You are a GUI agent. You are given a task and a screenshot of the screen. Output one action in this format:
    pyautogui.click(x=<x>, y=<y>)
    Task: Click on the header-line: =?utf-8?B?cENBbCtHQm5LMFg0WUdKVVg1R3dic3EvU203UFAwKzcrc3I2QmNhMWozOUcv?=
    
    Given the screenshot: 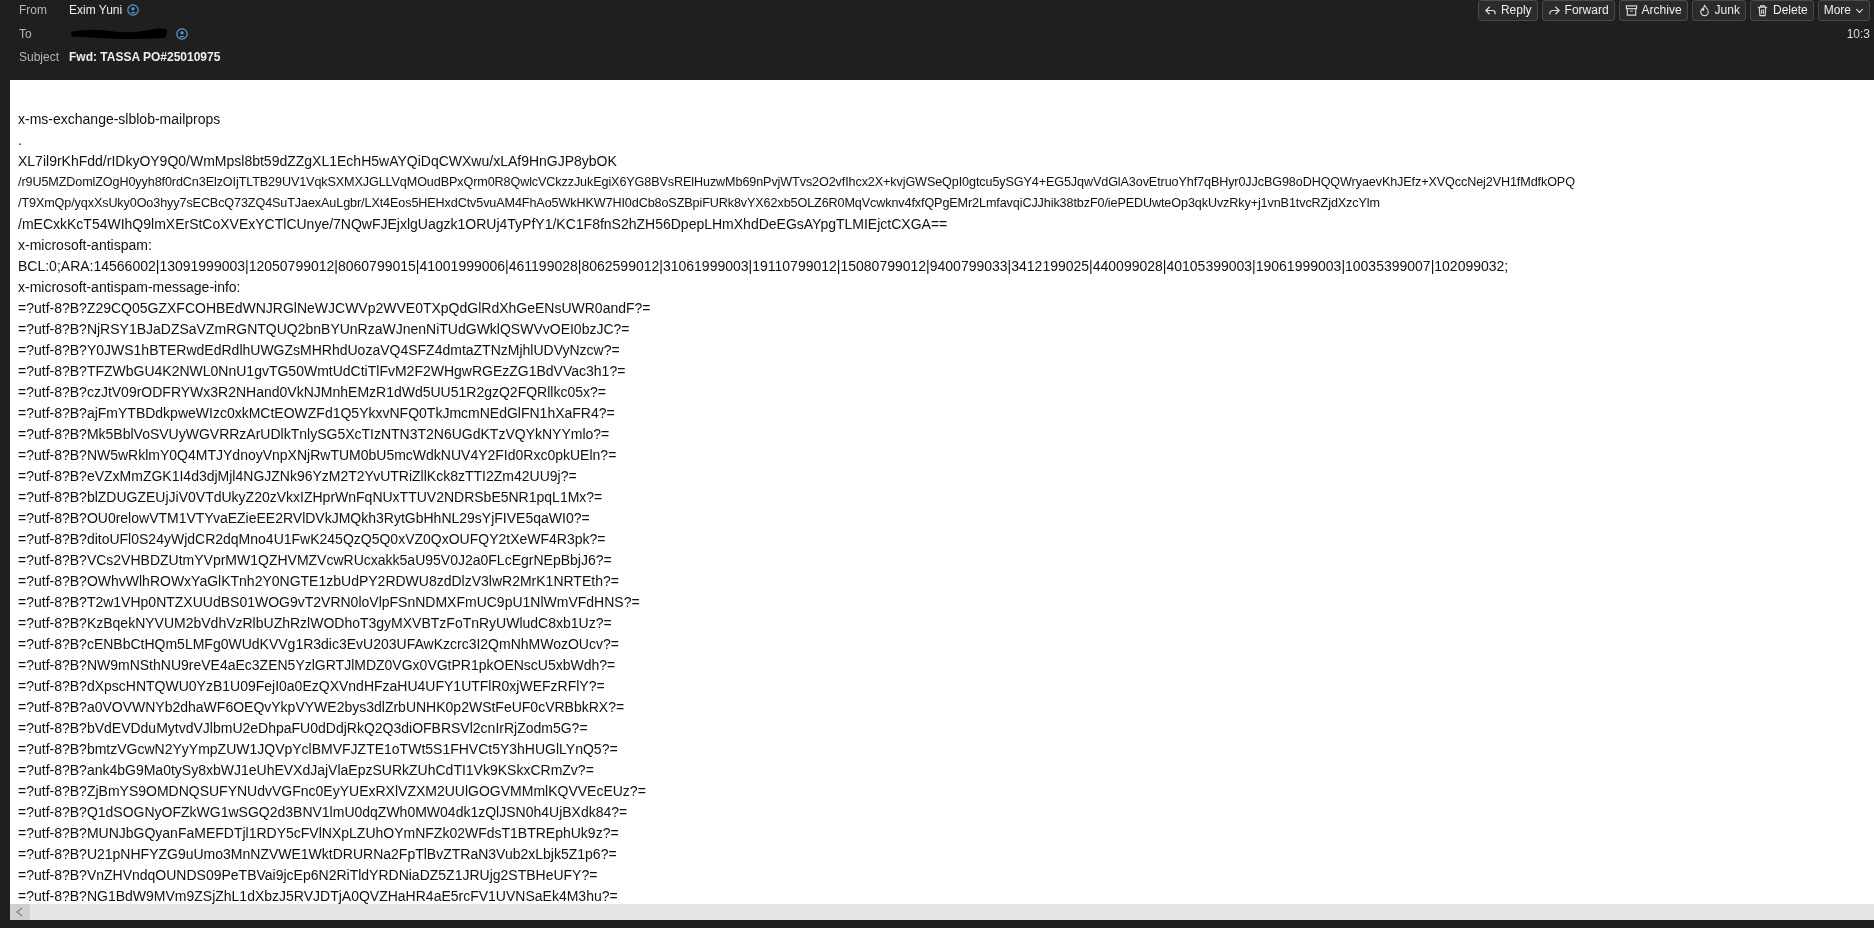 What is the action you would take?
    pyautogui.click(x=319, y=644)
    